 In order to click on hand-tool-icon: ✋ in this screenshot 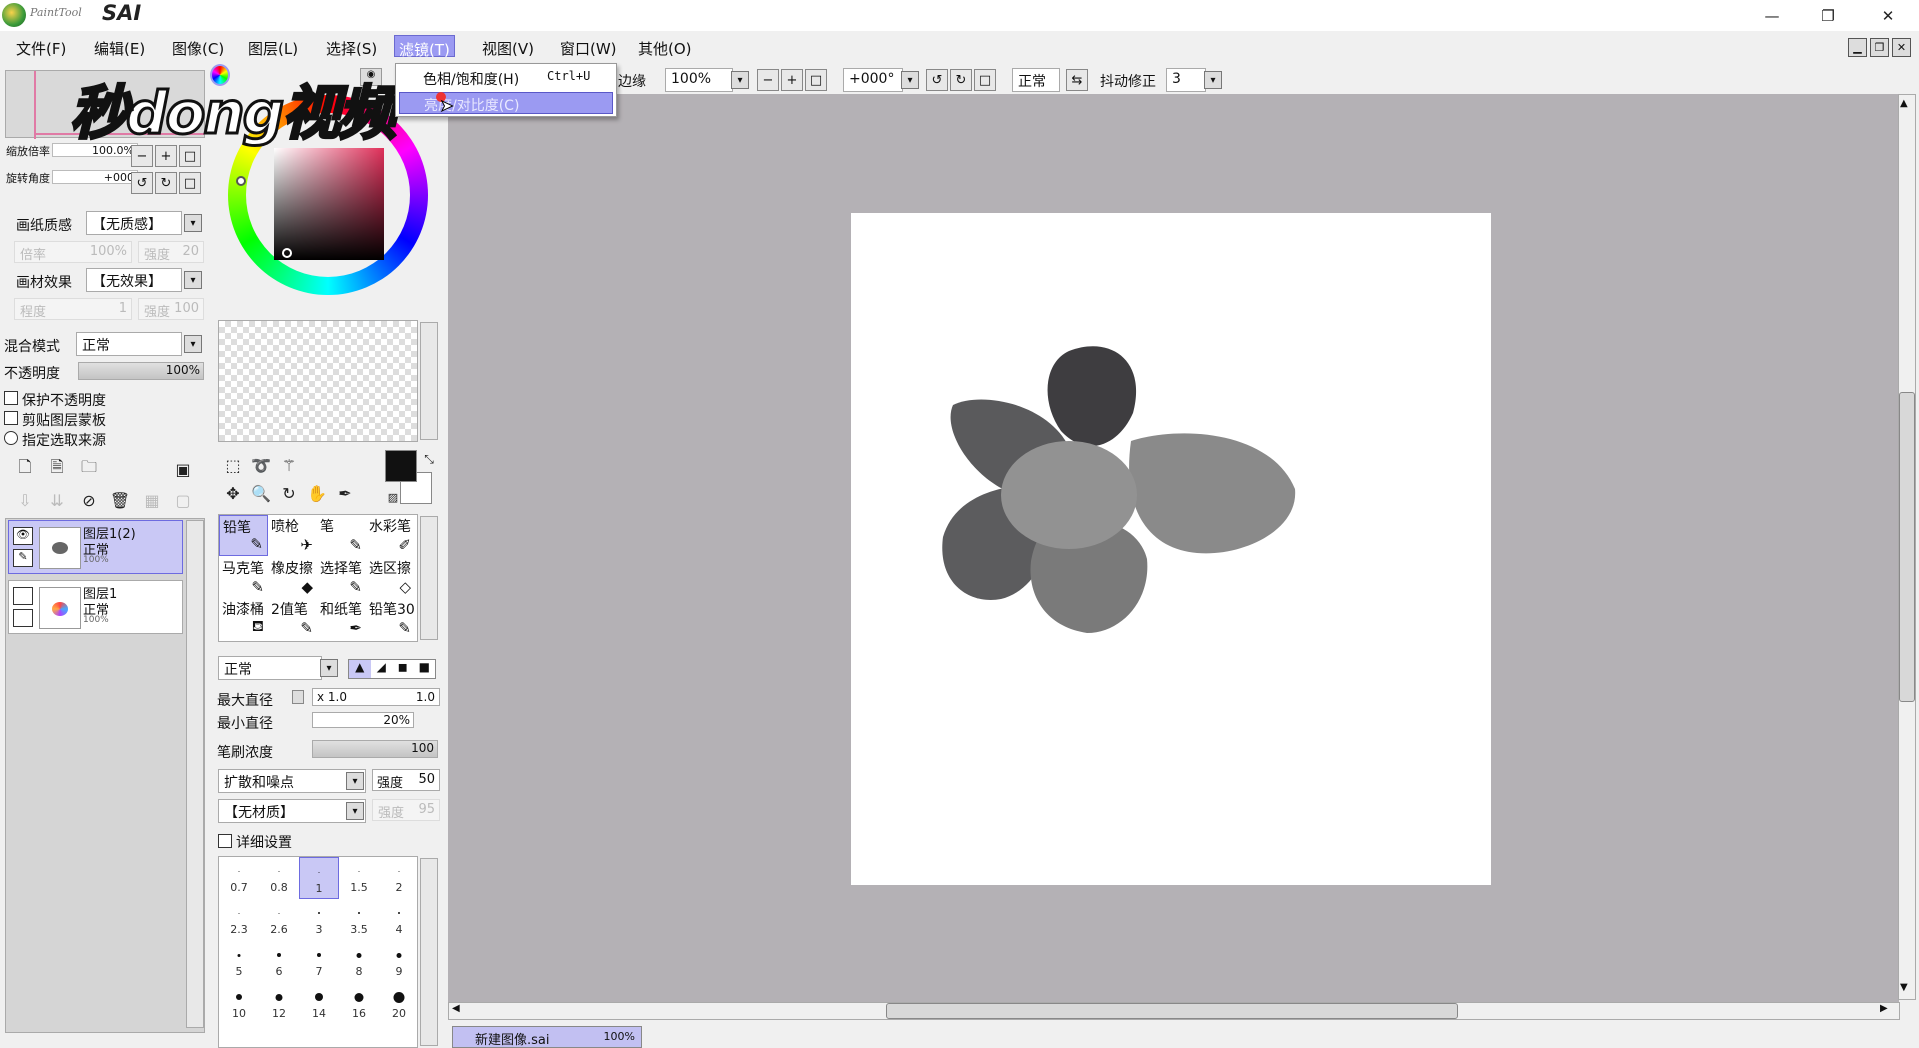, I will do `click(317, 493)`.